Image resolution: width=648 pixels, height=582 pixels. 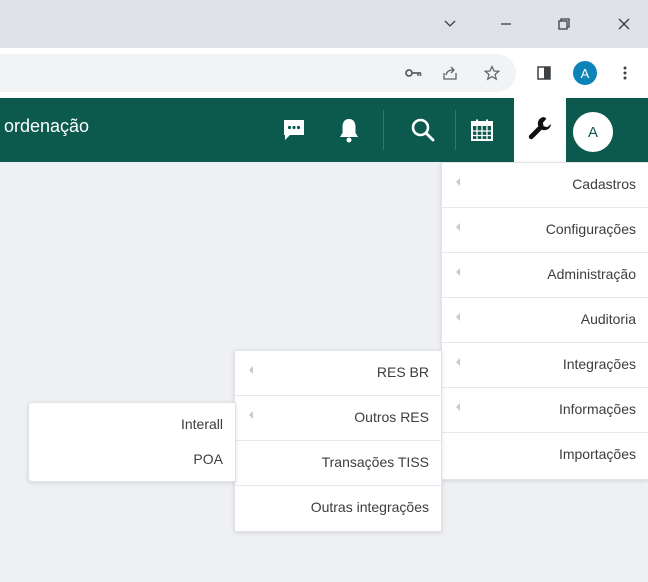 What do you see at coordinates (604, 184) in the screenshot?
I see `menu-item-label: Cadastros` at bounding box center [604, 184].